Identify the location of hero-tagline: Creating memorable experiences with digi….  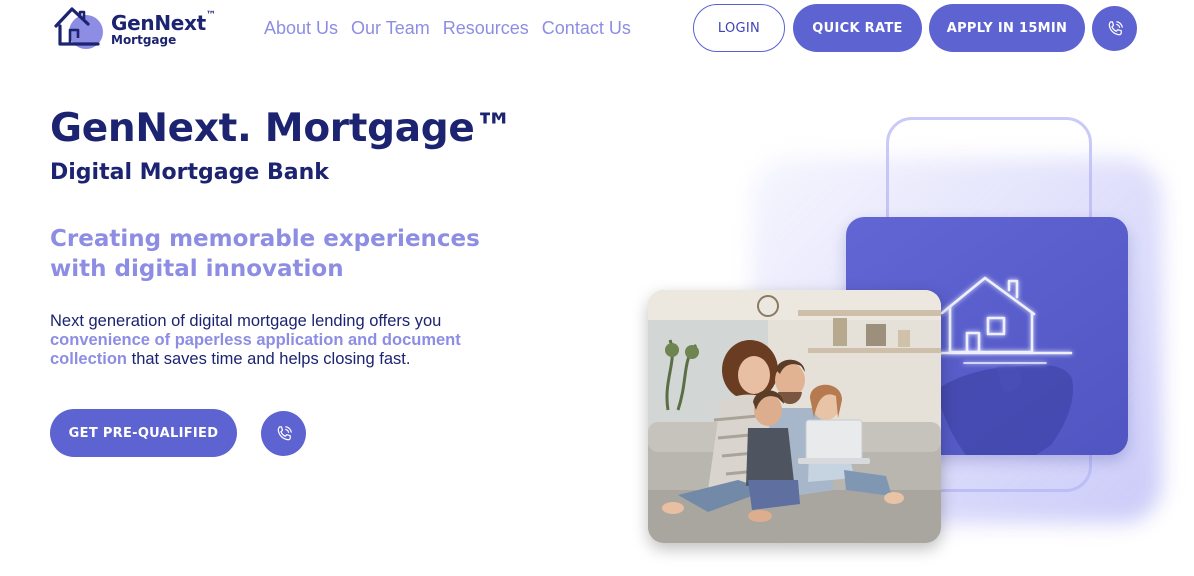
(265, 254).